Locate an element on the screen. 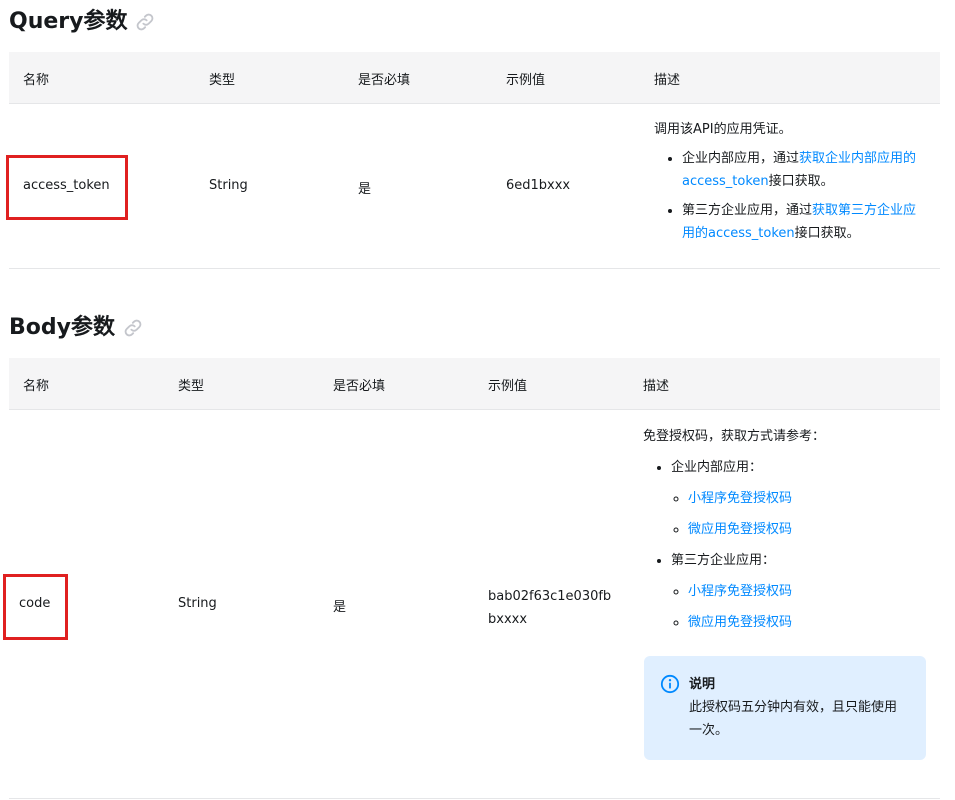 The width and height of the screenshot is (955, 800). list-item: 企业内部应用： 小程序免登授权码 微应用免登授权码 is located at coordinates (799, 498).